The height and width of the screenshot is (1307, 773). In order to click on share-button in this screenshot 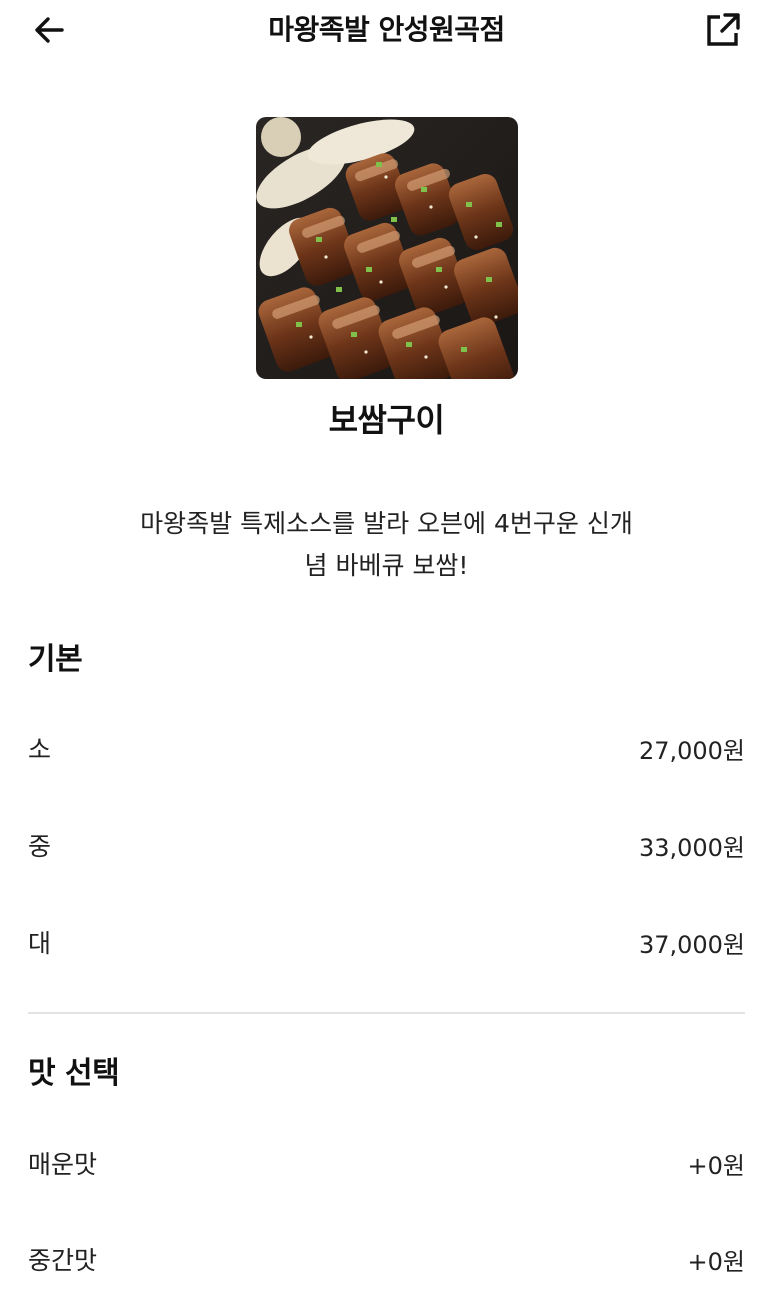, I will do `click(723, 30)`.